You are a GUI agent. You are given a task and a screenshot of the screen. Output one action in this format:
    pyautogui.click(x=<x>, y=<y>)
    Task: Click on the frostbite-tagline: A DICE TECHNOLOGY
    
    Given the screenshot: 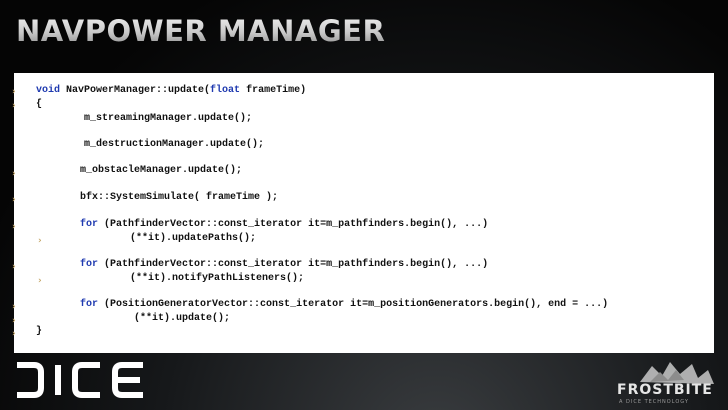 What is the action you would take?
    pyautogui.click(x=654, y=402)
    